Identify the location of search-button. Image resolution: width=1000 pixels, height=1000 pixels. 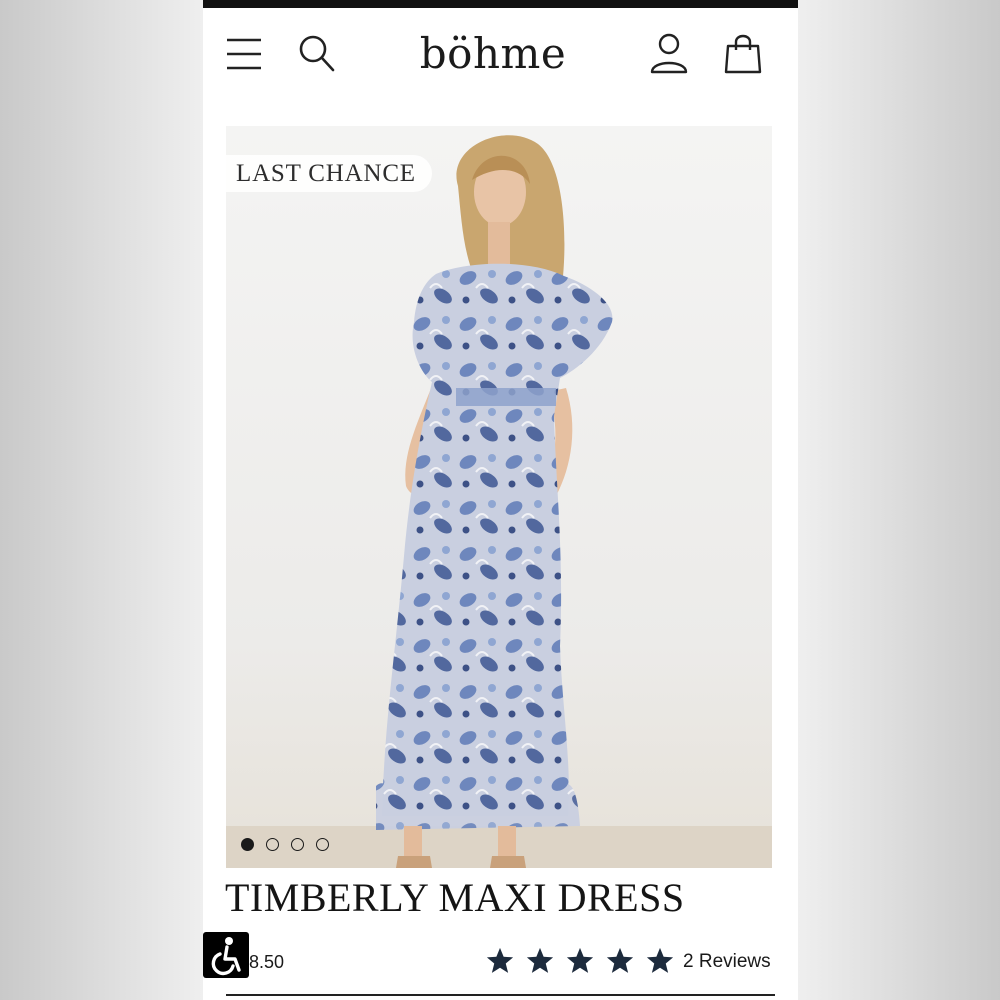
(317, 53).